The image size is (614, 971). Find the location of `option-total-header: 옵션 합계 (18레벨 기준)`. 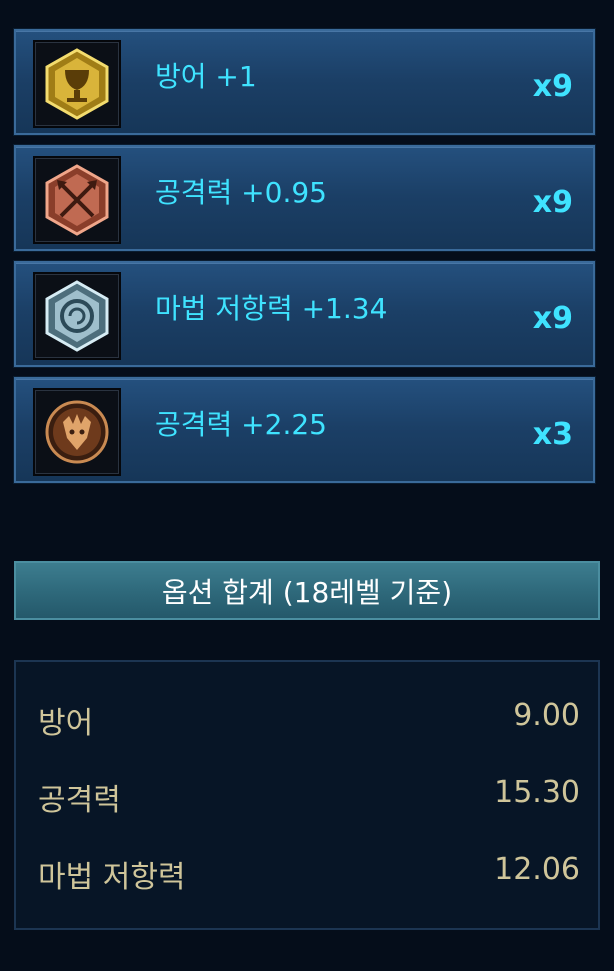

option-total-header: 옵션 합계 (18레벨 기준) is located at coordinates (307, 590).